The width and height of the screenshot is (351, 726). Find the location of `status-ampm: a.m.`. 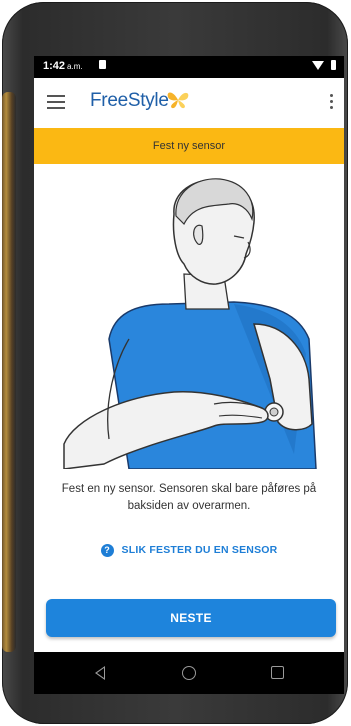

status-ampm: a.m. is located at coordinates (75, 66).